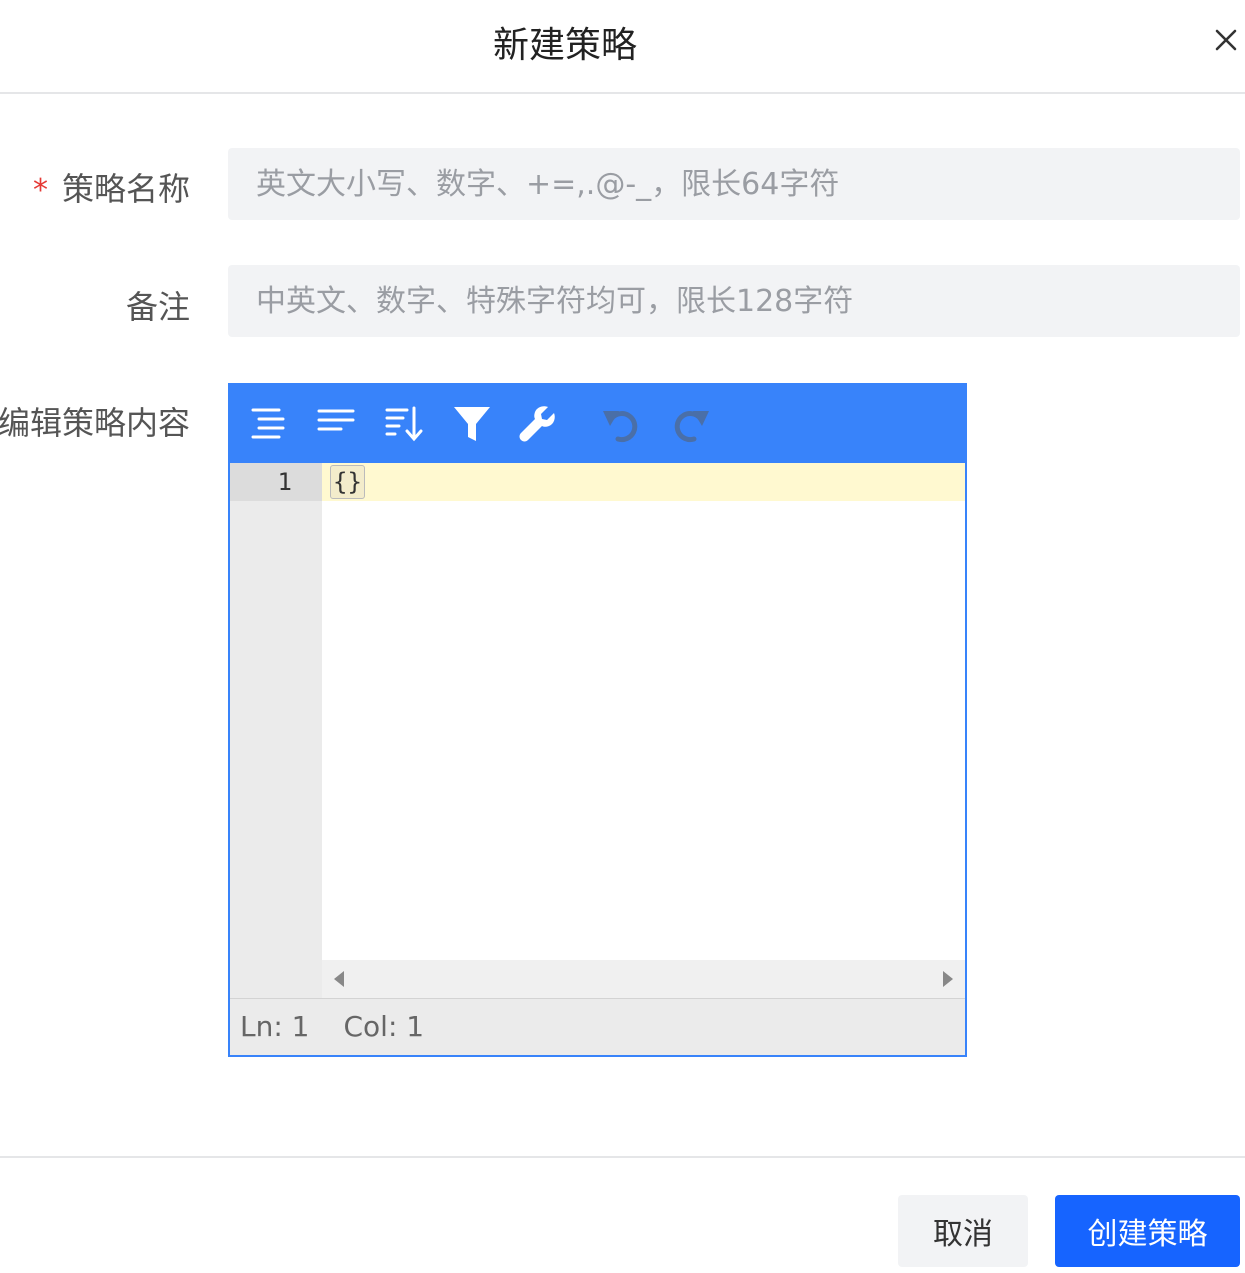  Describe the element at coordinates (734, 184) in the screenshot. I see `policy-name-input` at that location.